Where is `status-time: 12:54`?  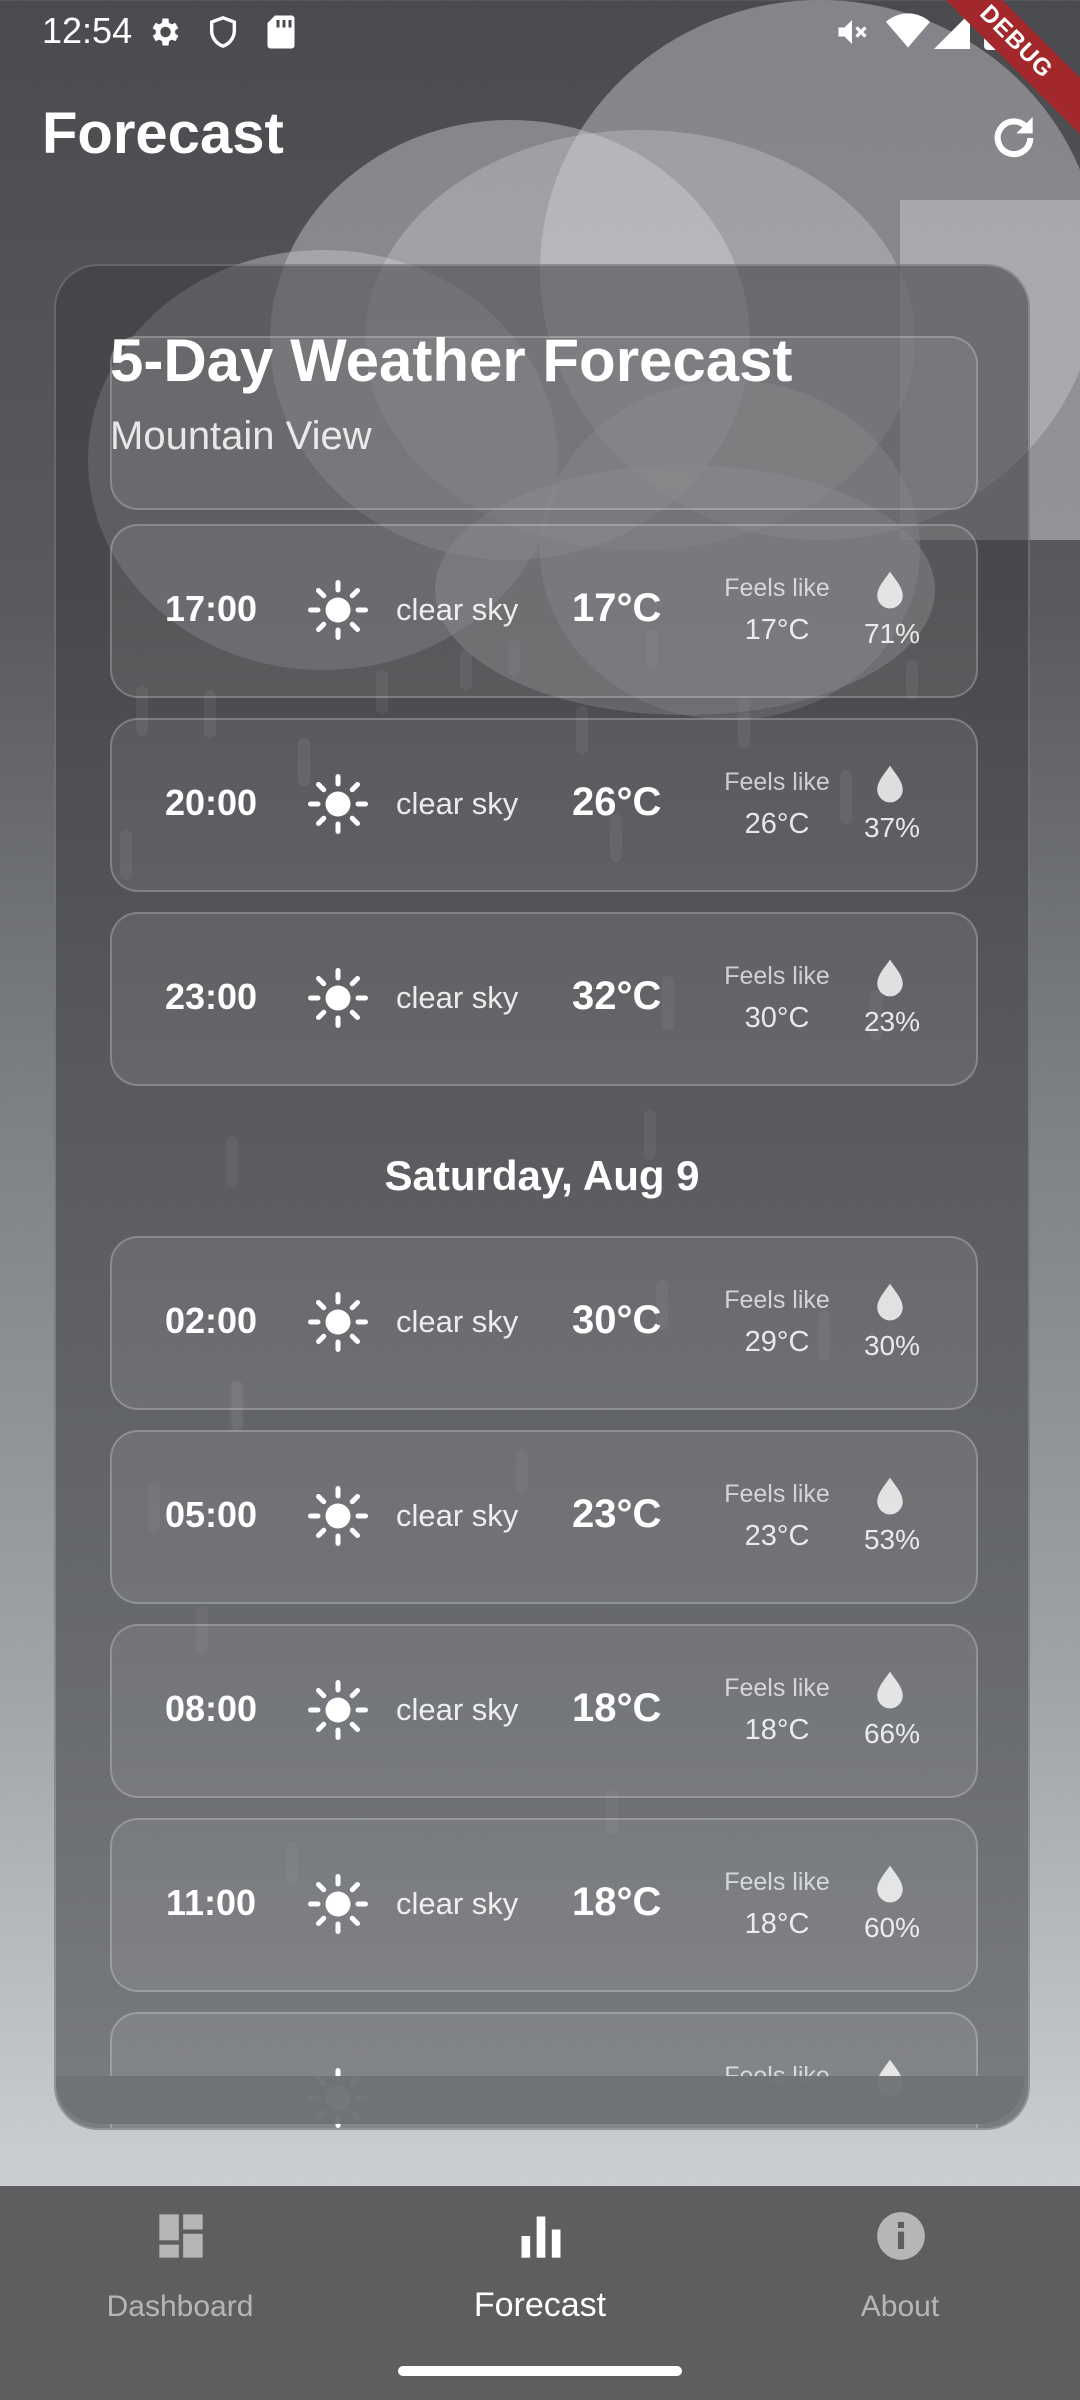
status-time: 12:54 is located at coordinates (87, 30).